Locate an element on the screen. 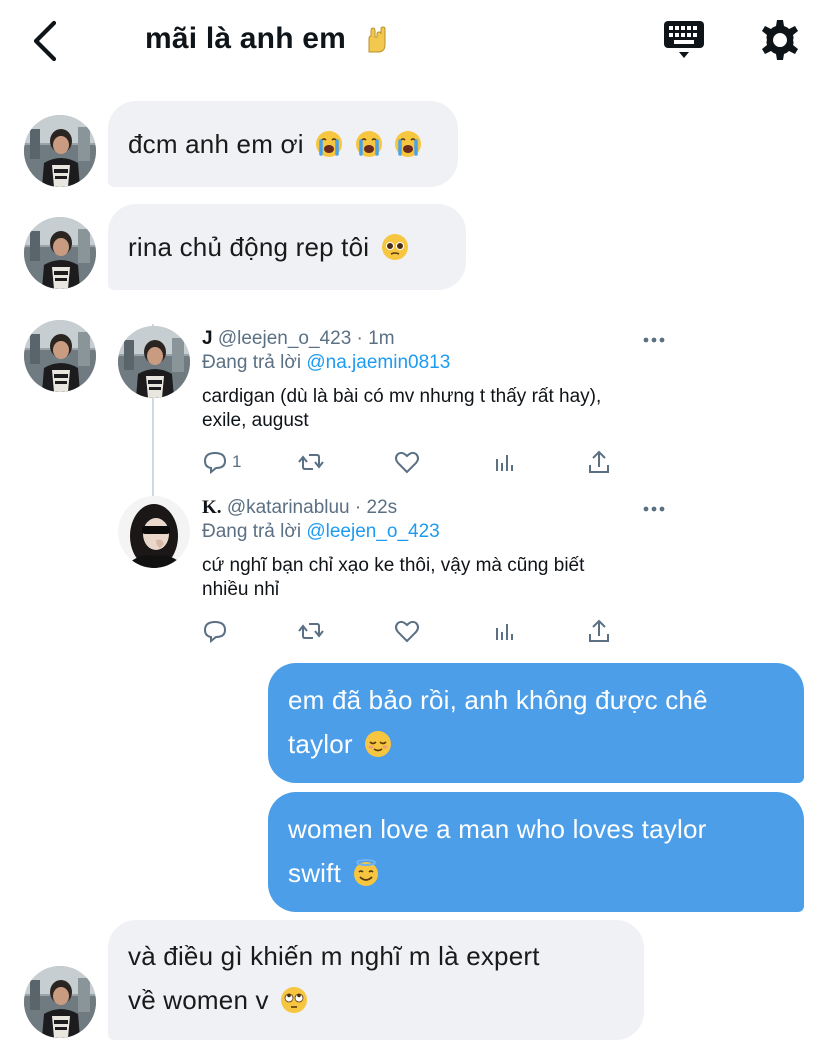 This screenshot has height=1040, width=828. sign-of-the-horns-emoji is located at coordinates (375, 39).